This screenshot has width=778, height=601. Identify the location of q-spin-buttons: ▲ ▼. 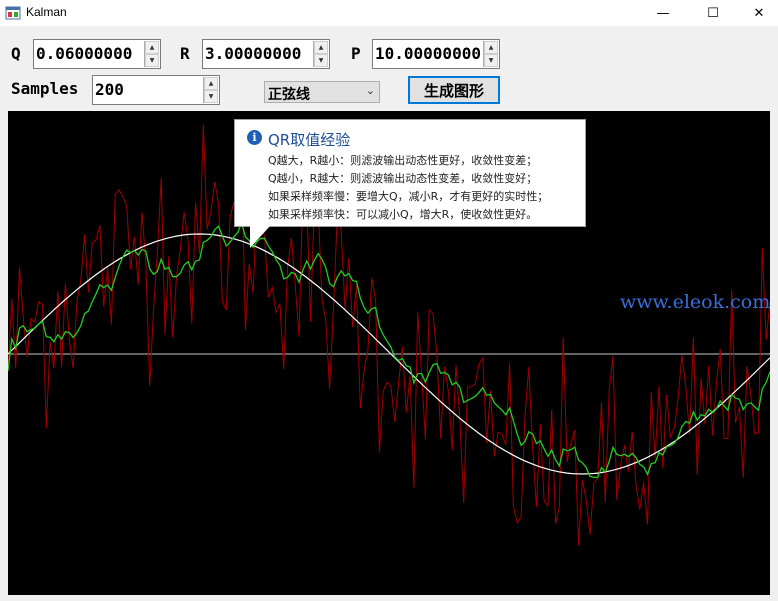
(151, 54).